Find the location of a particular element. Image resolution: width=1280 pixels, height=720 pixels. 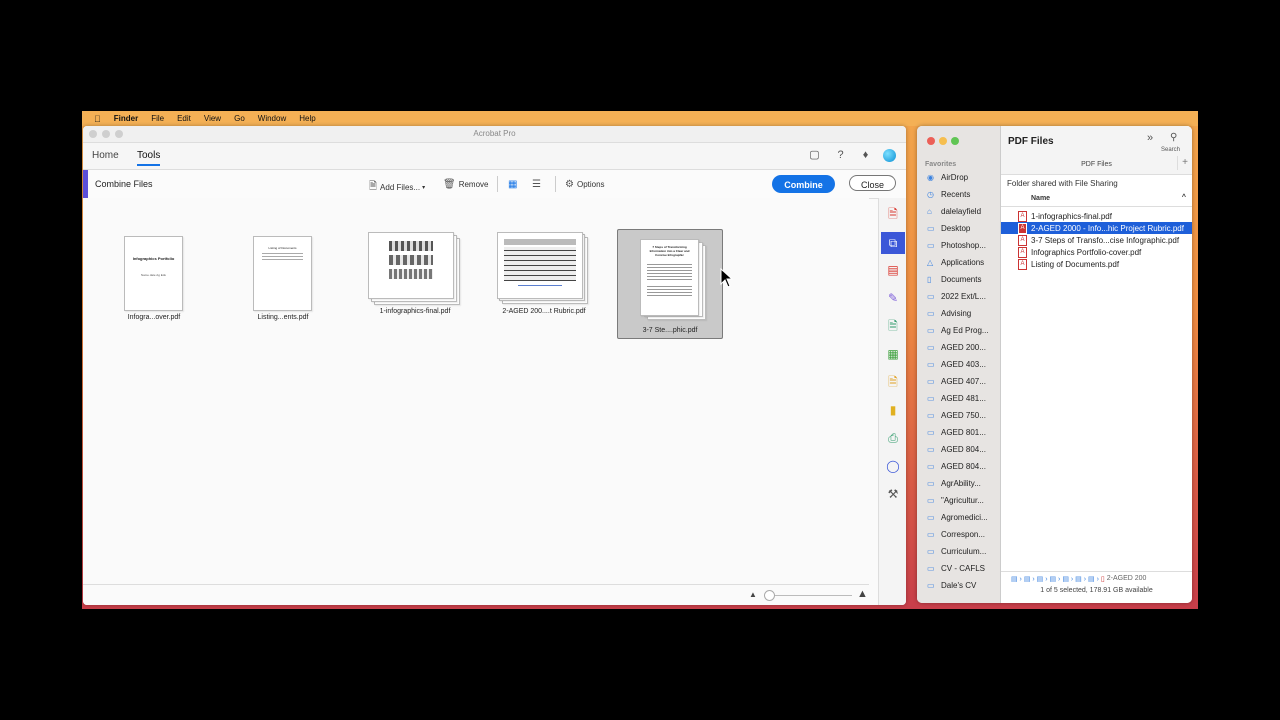

list-view-button: ☰ is located at coordinates (538, 184).